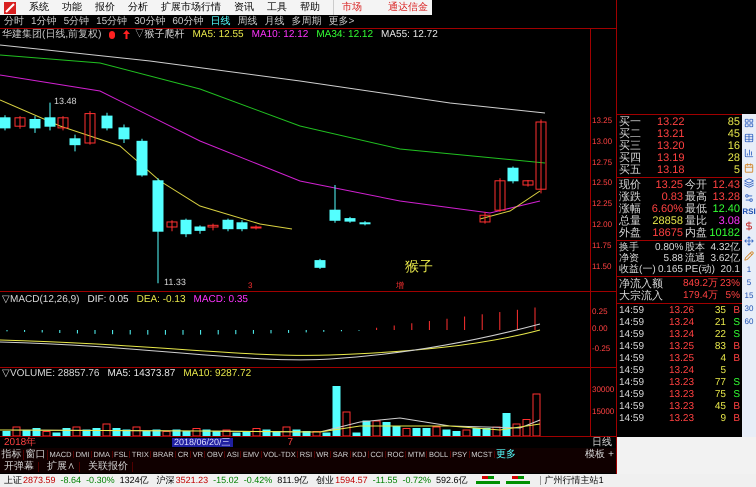  What do you see at coordinates (161, 299) in the screenshot?
I see `indicator-value: DEA: -0.13` at bounding box center [161, 299].